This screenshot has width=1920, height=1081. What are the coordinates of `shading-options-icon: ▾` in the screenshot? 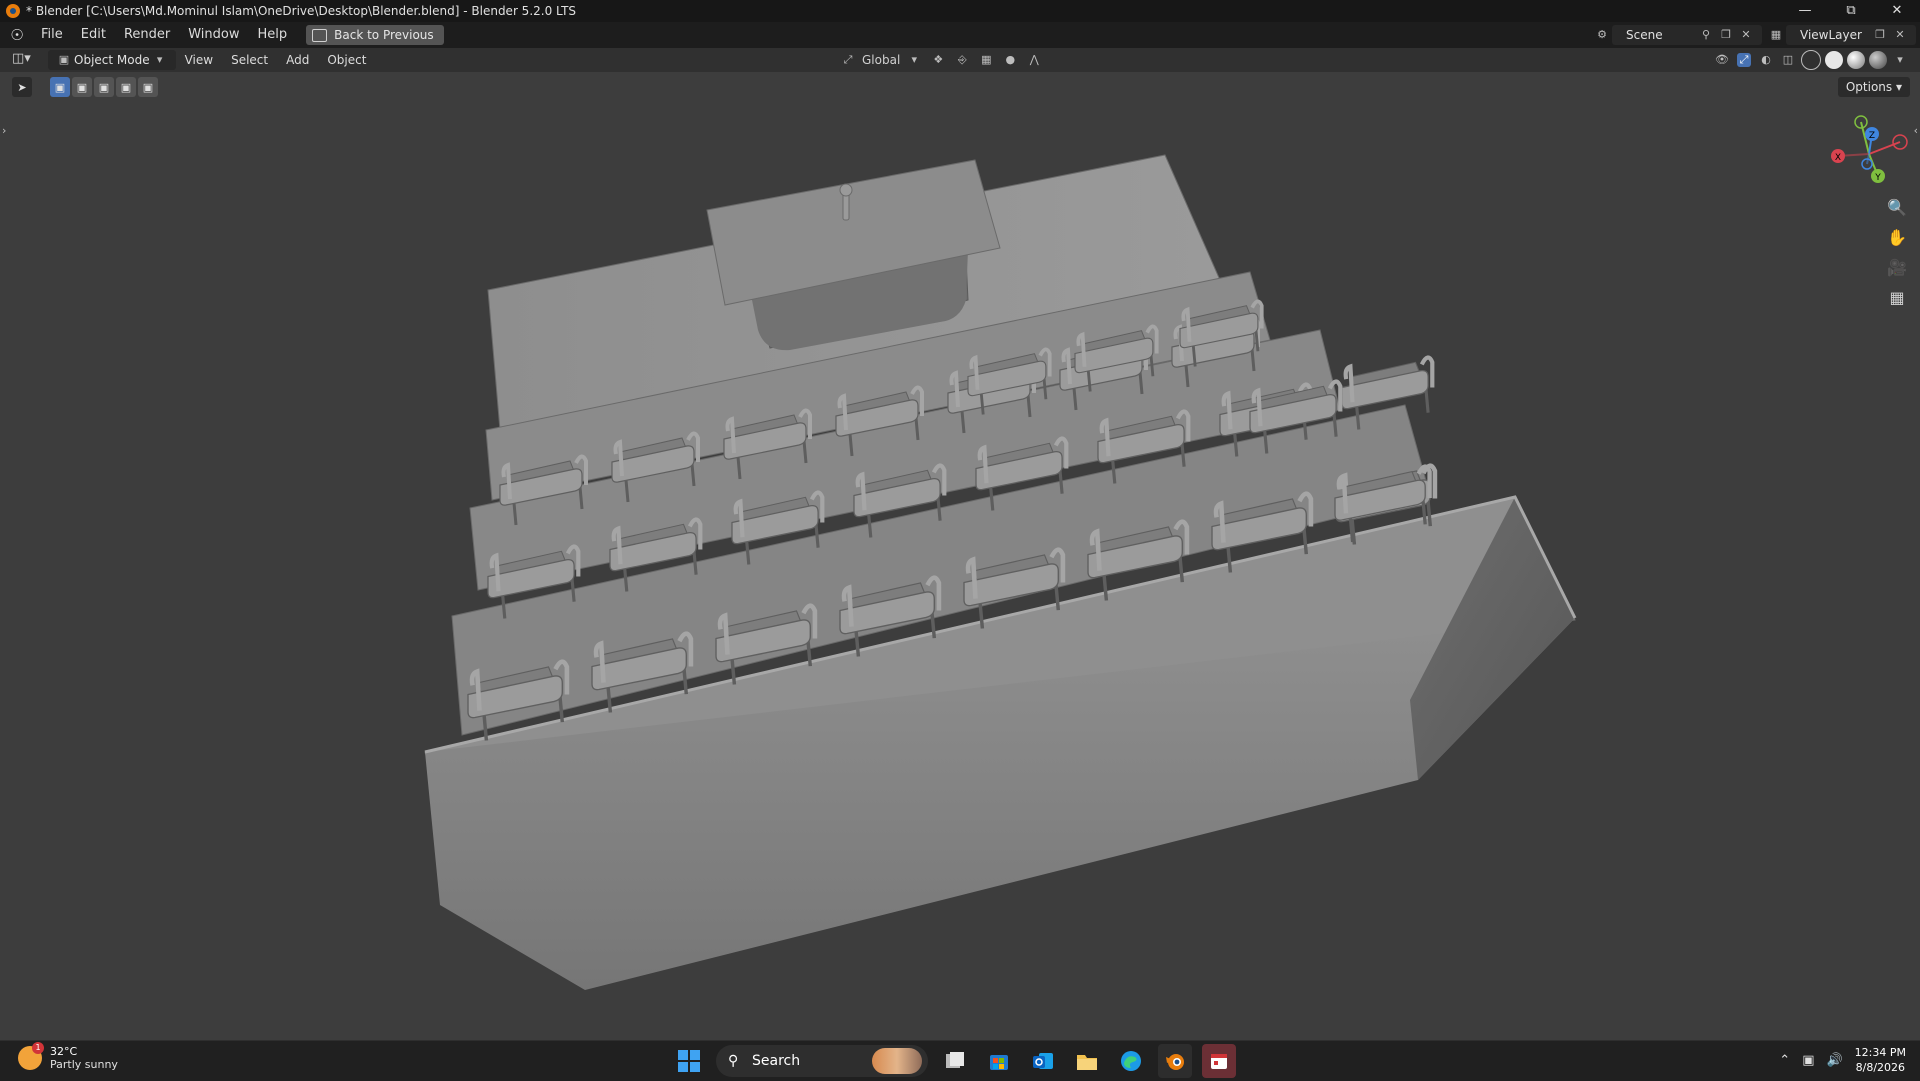 It's located at (1900, 60).